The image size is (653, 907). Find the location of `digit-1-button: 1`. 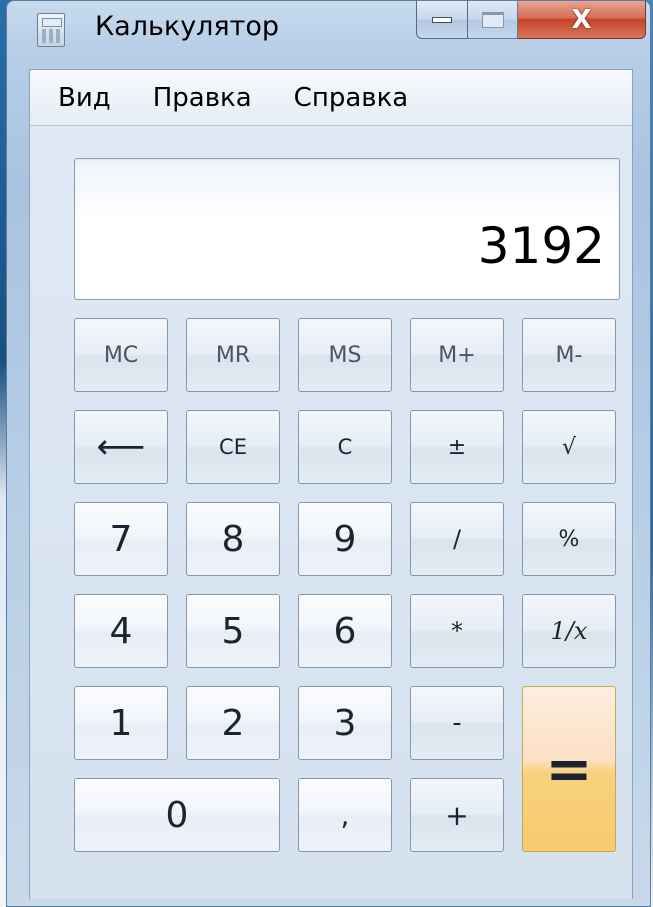

digit-1-button: 1 is located at coordinates (121, 723).